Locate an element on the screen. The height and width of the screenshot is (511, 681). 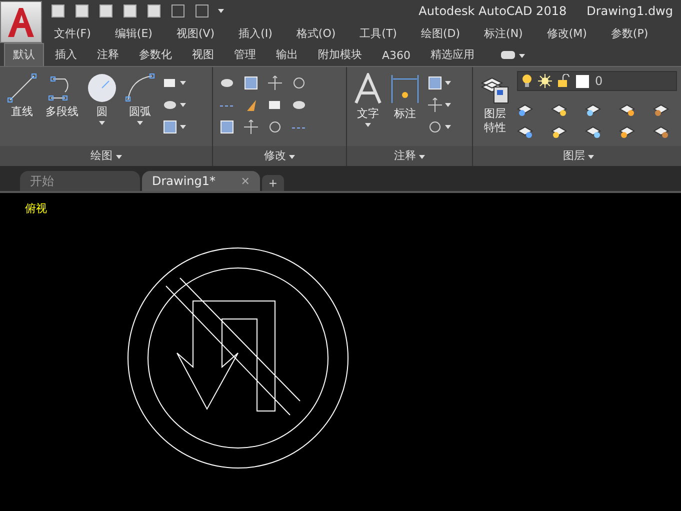
menu-item: 视图(V) is located at coordinates (195, 33).